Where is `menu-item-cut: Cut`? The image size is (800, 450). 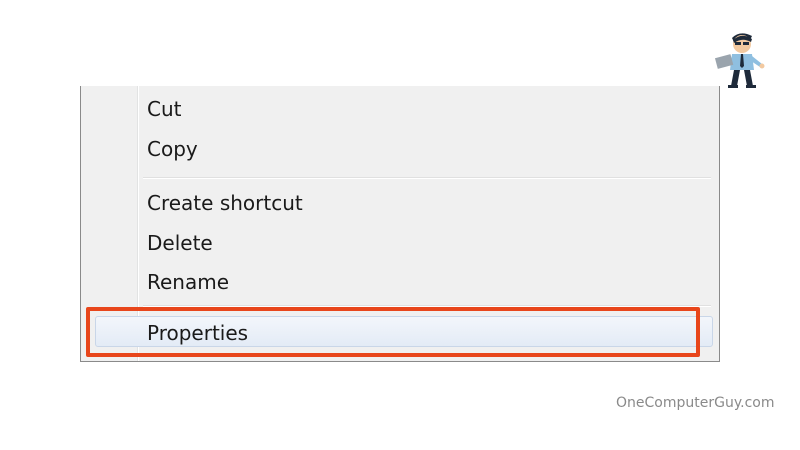
menu-item-cut: Cut is located at coordinates (164, 109).